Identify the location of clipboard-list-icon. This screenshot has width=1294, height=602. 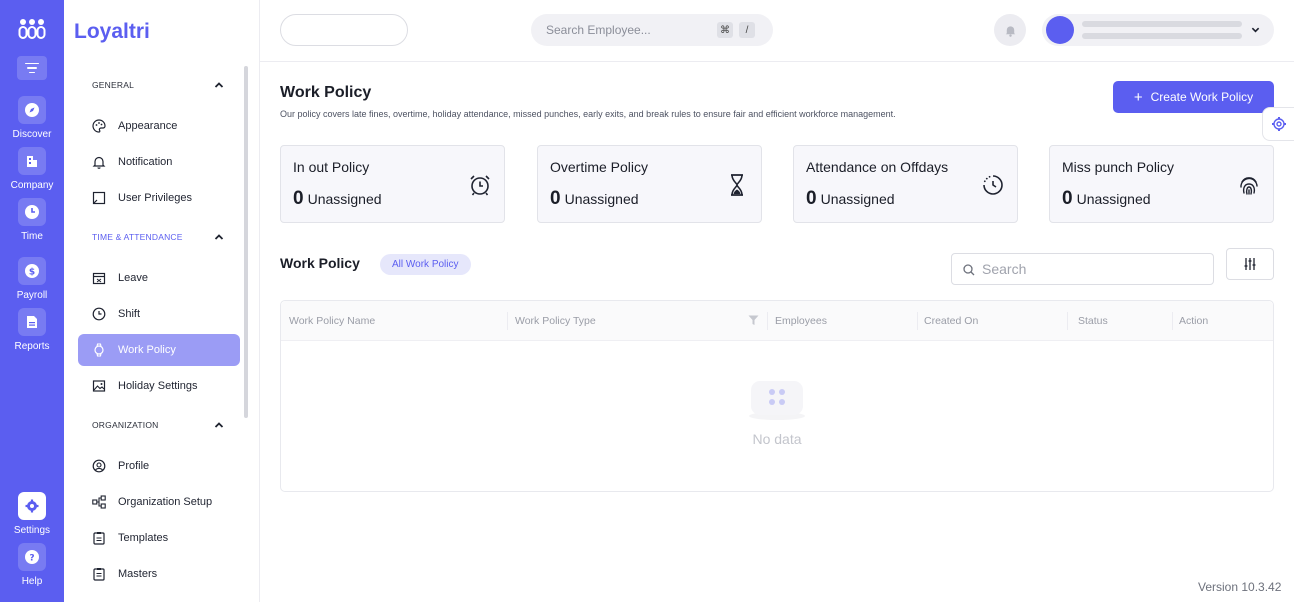
(99, 574).